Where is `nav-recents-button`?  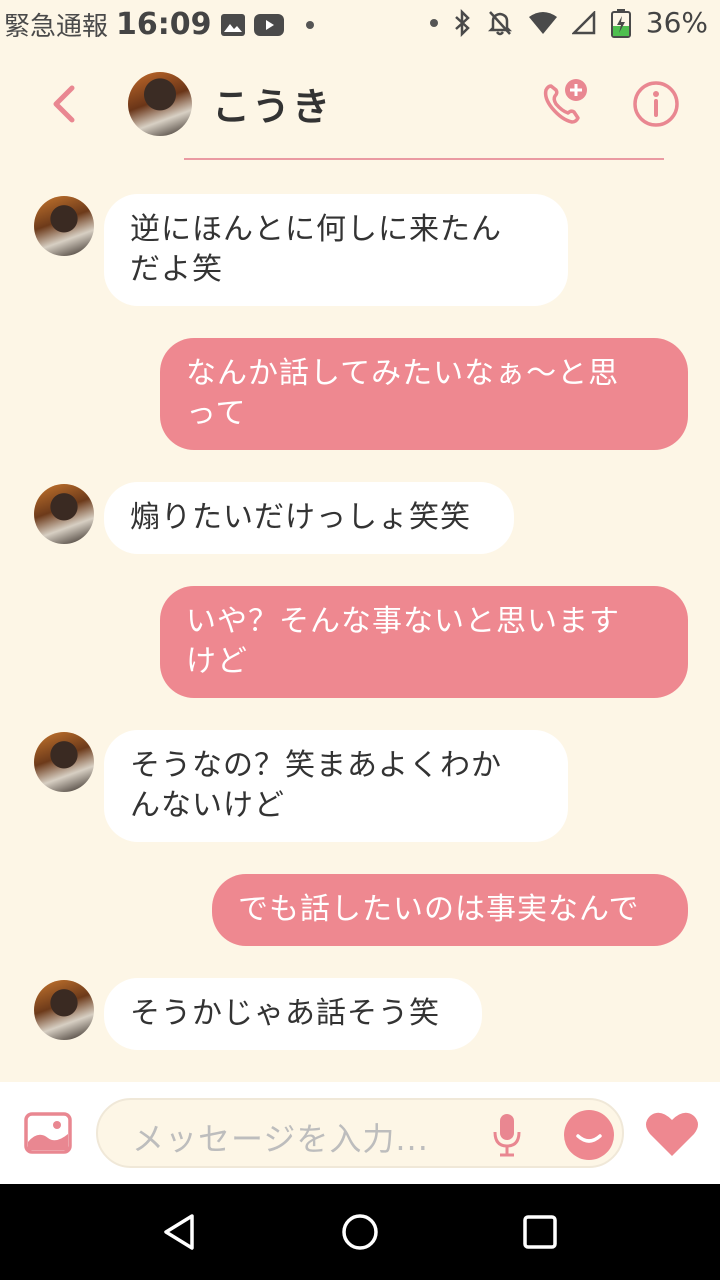
nav-recents-button is located at coordinates (540, 1232).